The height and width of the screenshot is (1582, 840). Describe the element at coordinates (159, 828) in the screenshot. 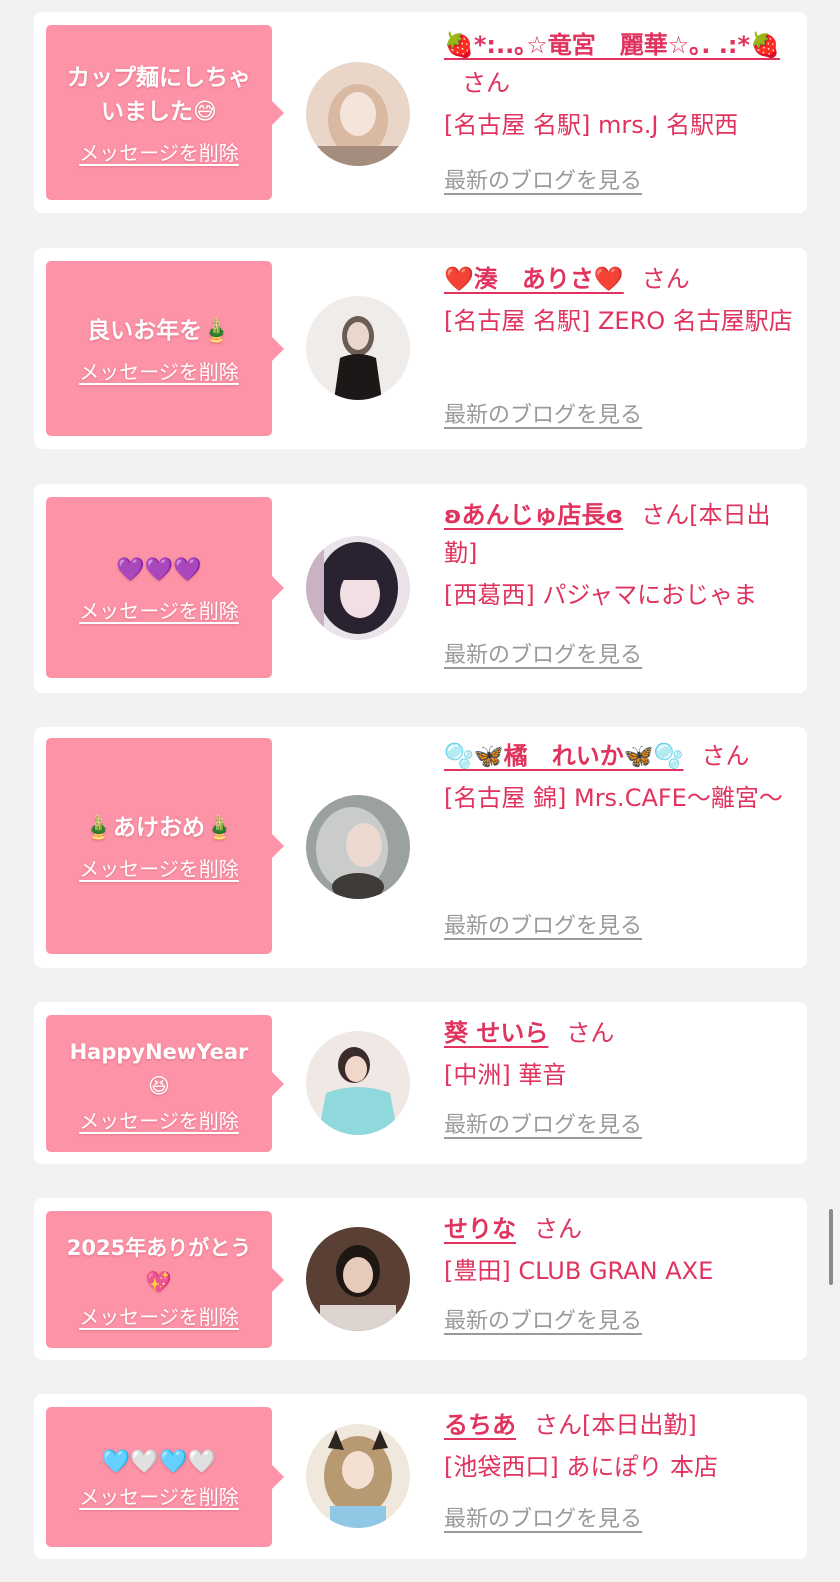

I see `message-text: 🎍あけおめ🎍` at that location.